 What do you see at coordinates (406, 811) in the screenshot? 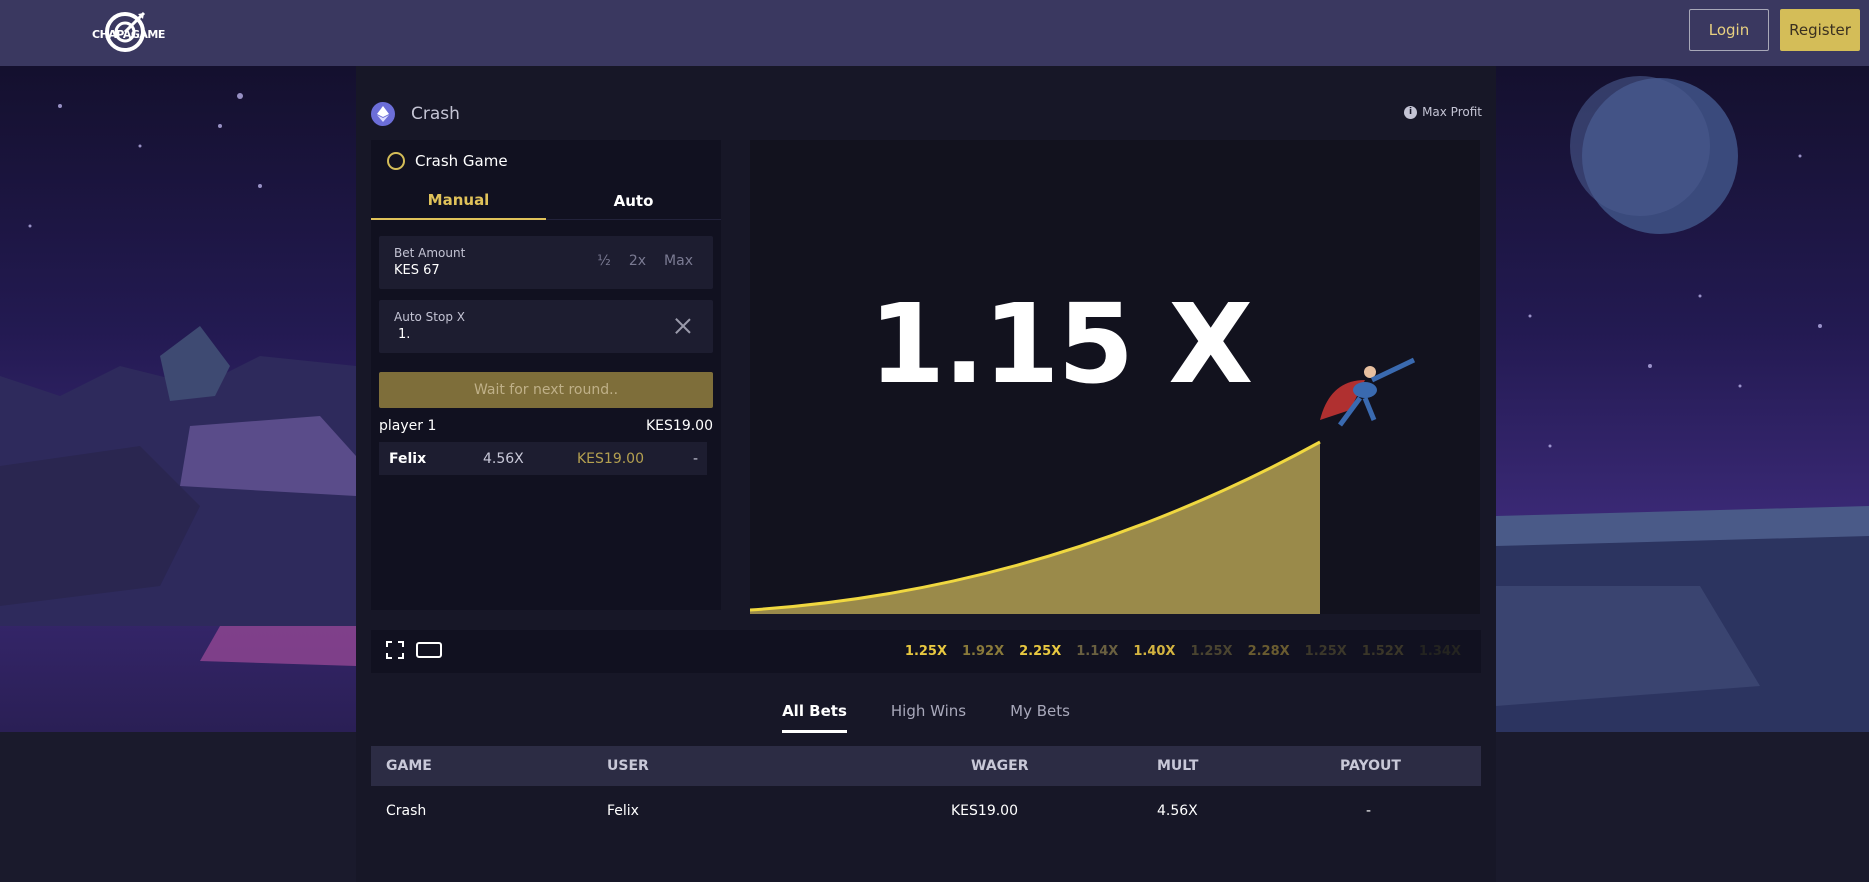
I see `cell-game: Crash` at bounding box center [406, 811].